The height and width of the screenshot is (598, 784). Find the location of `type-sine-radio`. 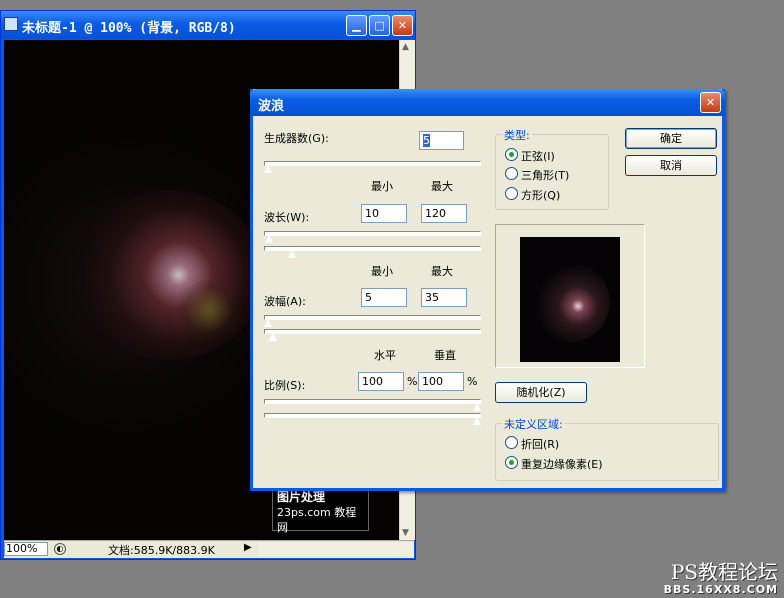

type-sine-radio is located at coordinates (511, 154).